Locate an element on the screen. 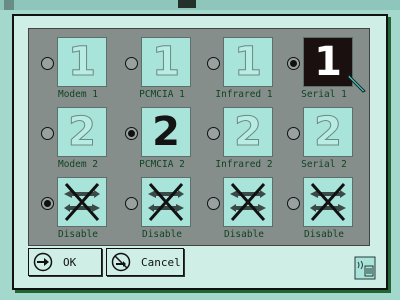 This screenshot has height=300, width=400. option-label: Serial 1 is located at coordinates (324, 94).